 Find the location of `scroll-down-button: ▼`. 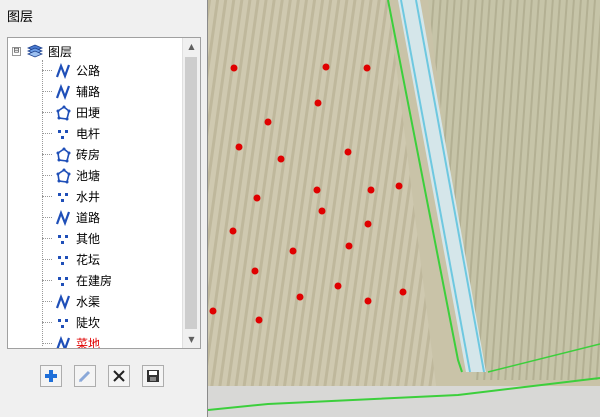

scroll-down-button: ▼ is located at coordinates (191, 339).